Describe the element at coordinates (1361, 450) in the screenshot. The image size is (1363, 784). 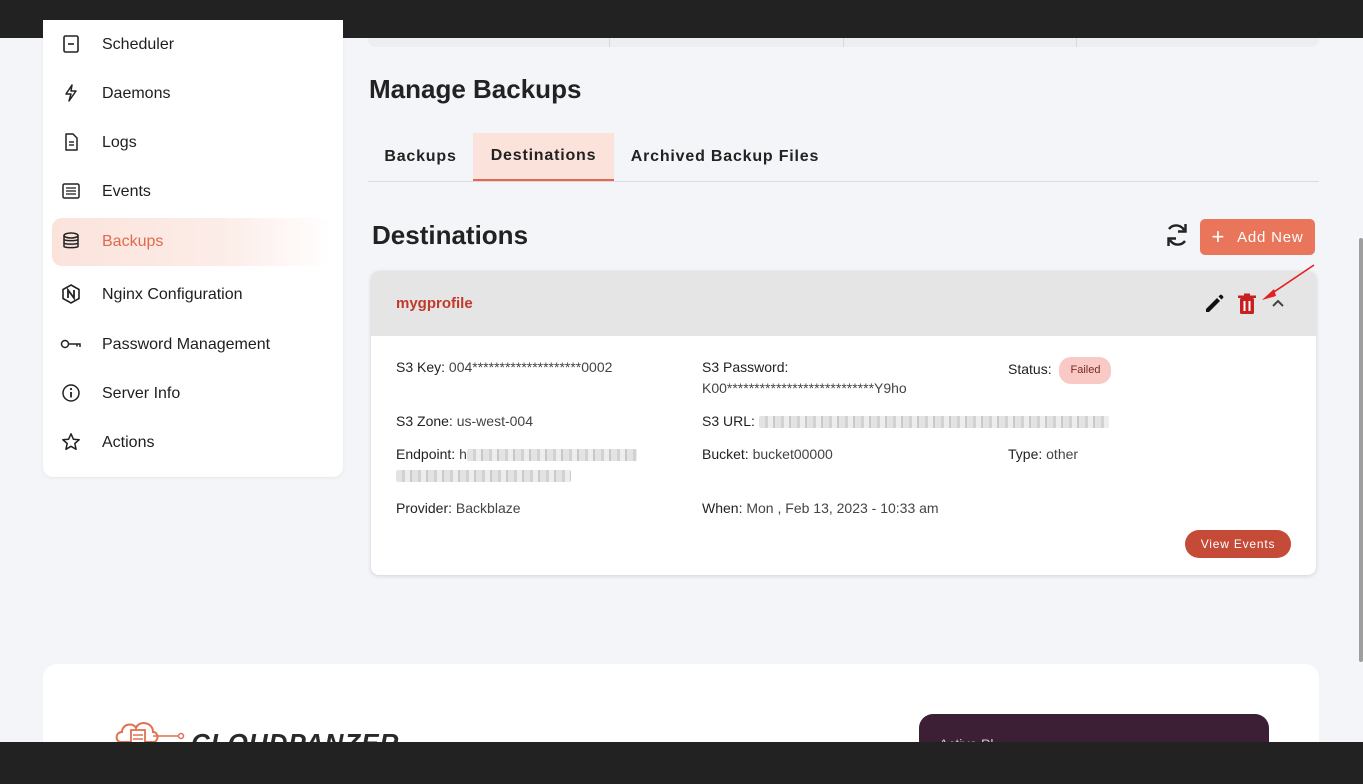
I see `page-scrollbar` at that location.